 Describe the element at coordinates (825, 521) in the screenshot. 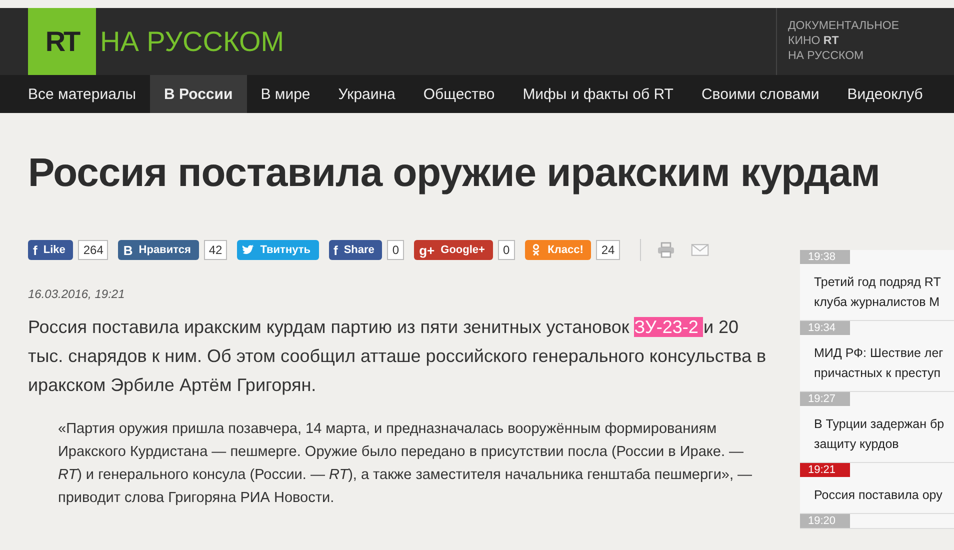

I see `time-badge: 19:20` at that location.